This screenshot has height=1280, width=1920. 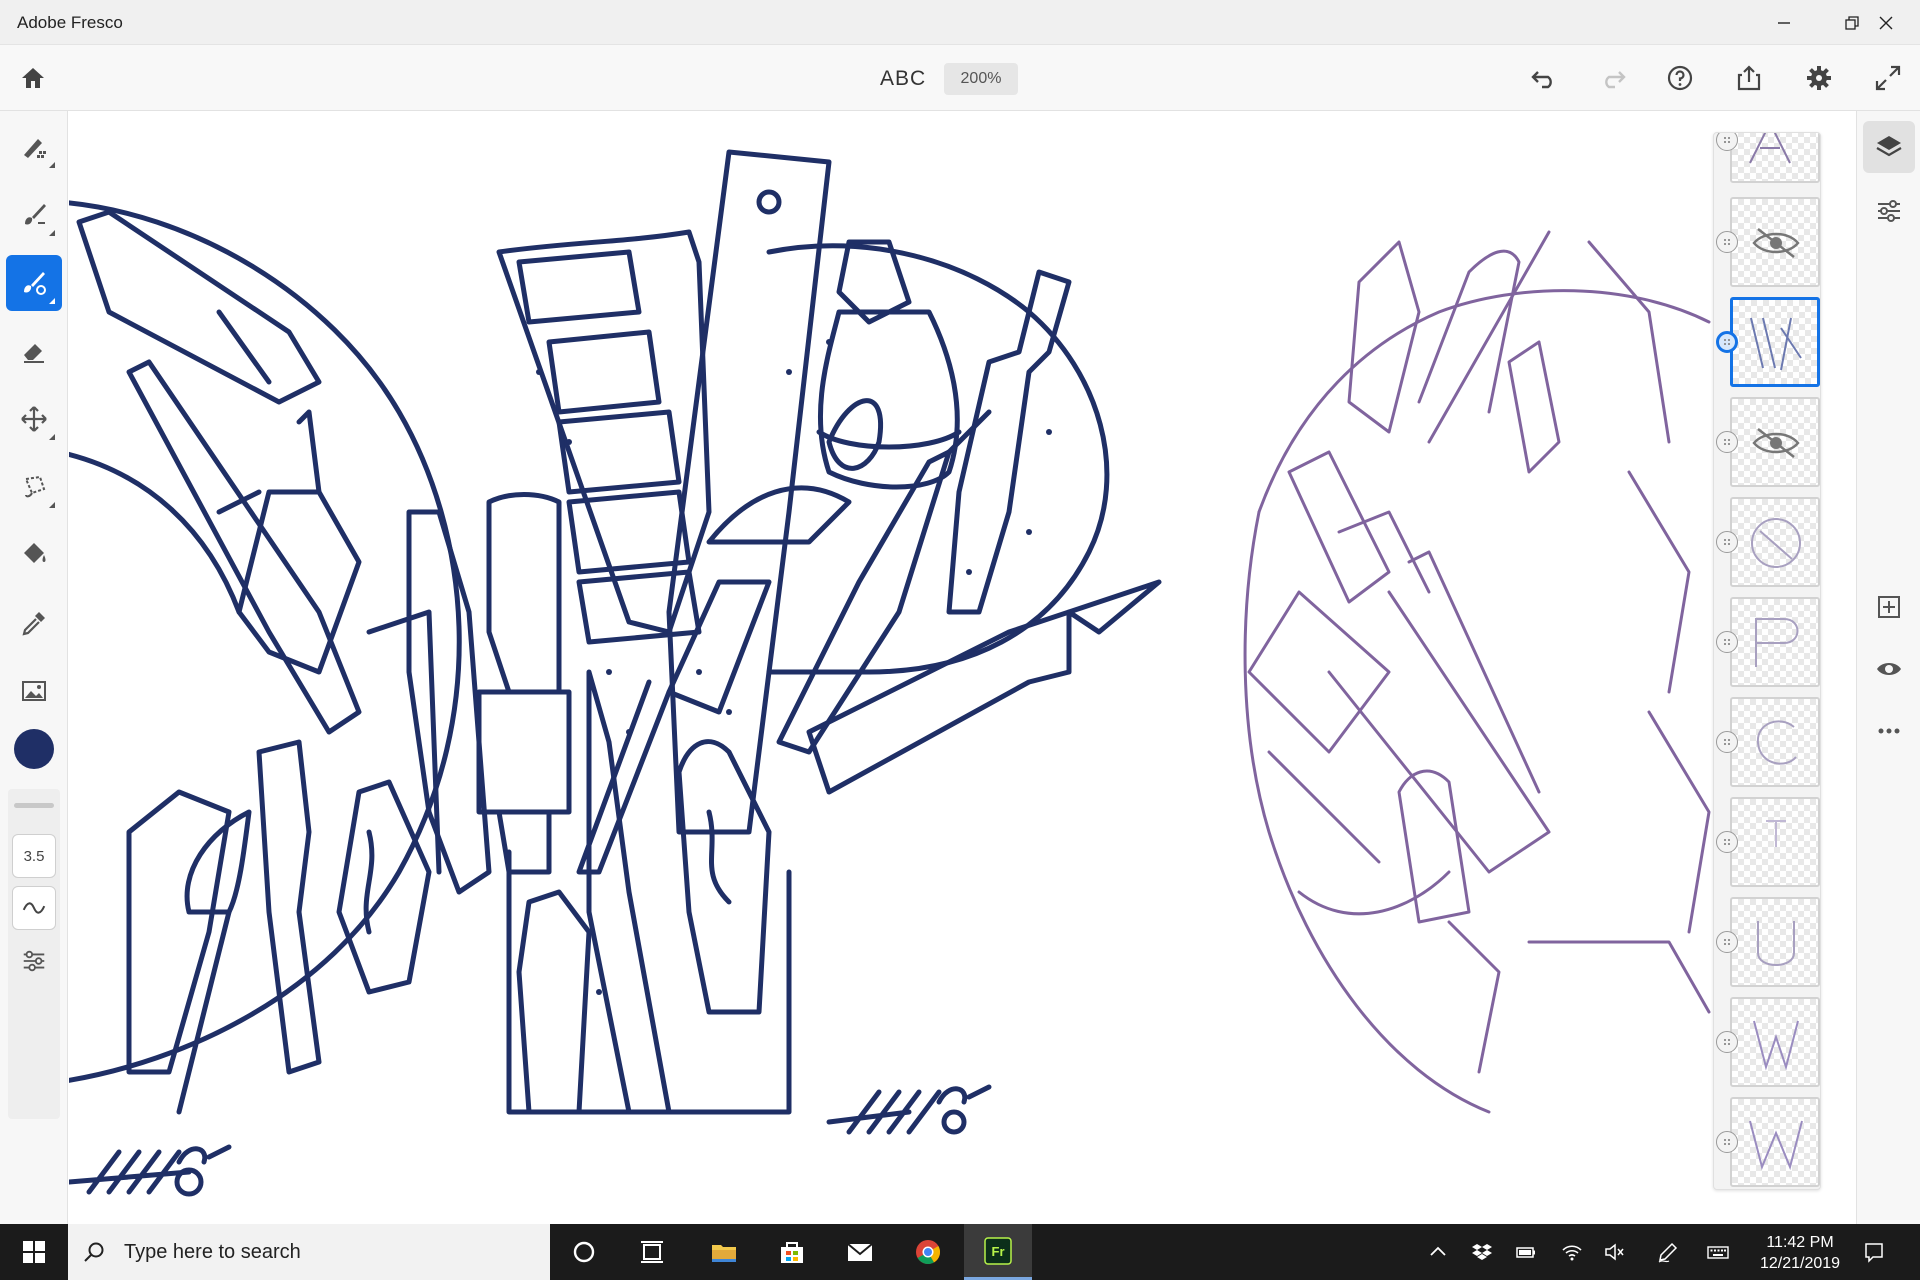 I want to click on layer-properties-button, so click(x=1889, y=211).